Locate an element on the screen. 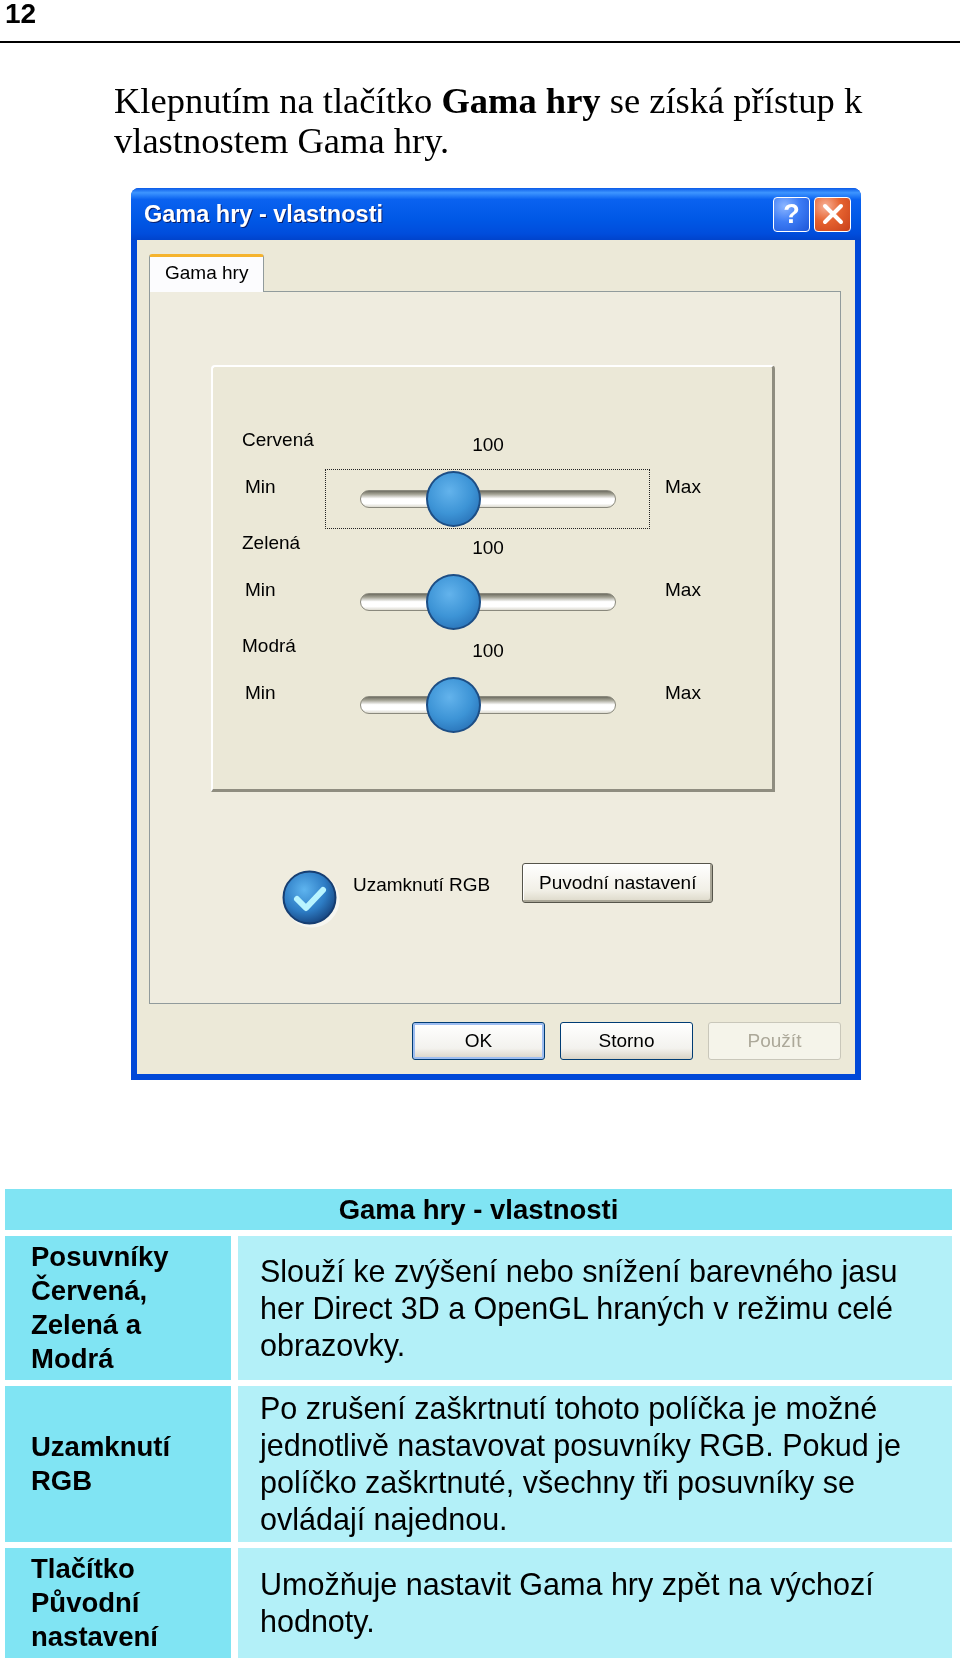 This screenshot has width=960, height=1666. cancel-button: Storno is located at coordinates (626, 1041).